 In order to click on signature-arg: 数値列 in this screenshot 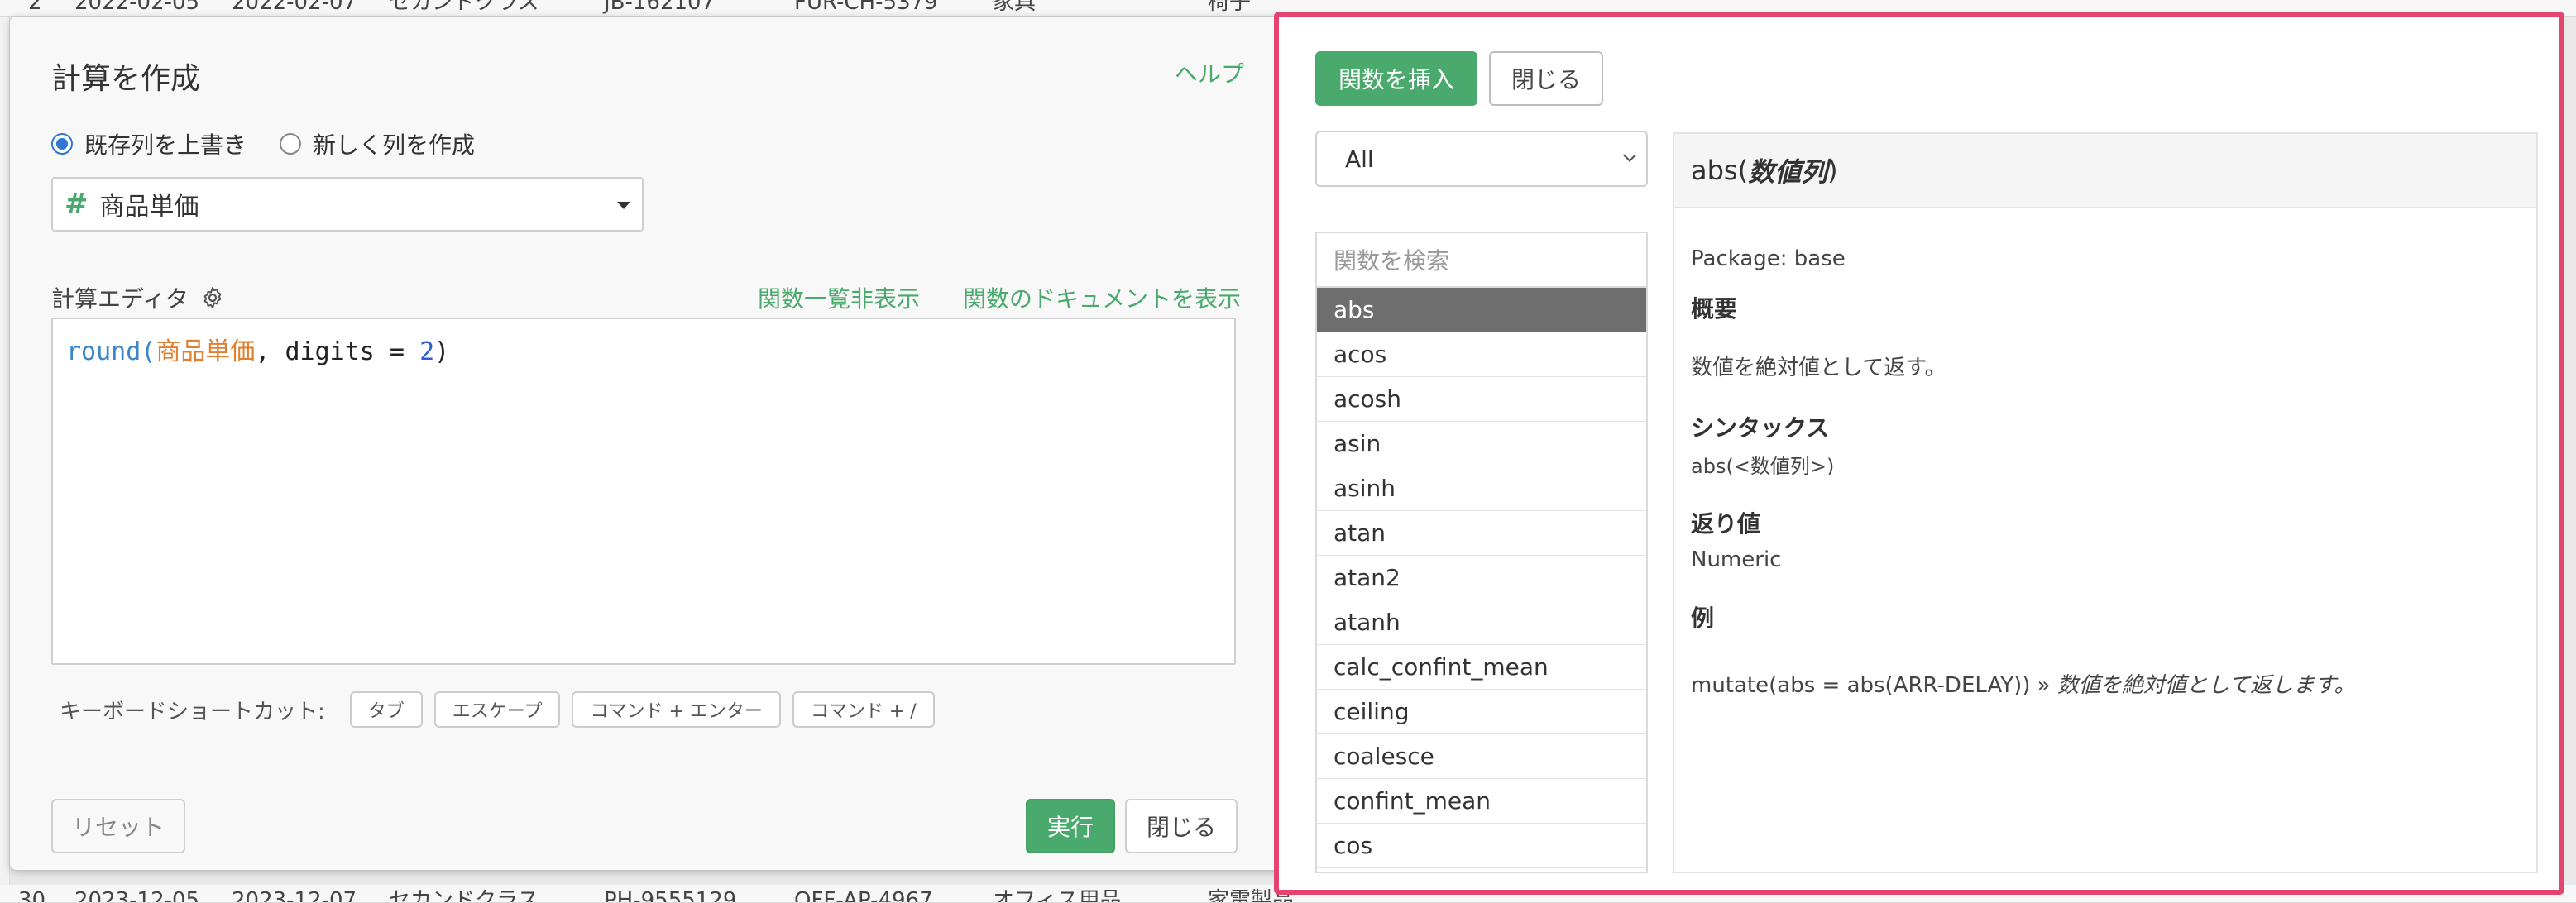, I will do `click(1788, 172)`.